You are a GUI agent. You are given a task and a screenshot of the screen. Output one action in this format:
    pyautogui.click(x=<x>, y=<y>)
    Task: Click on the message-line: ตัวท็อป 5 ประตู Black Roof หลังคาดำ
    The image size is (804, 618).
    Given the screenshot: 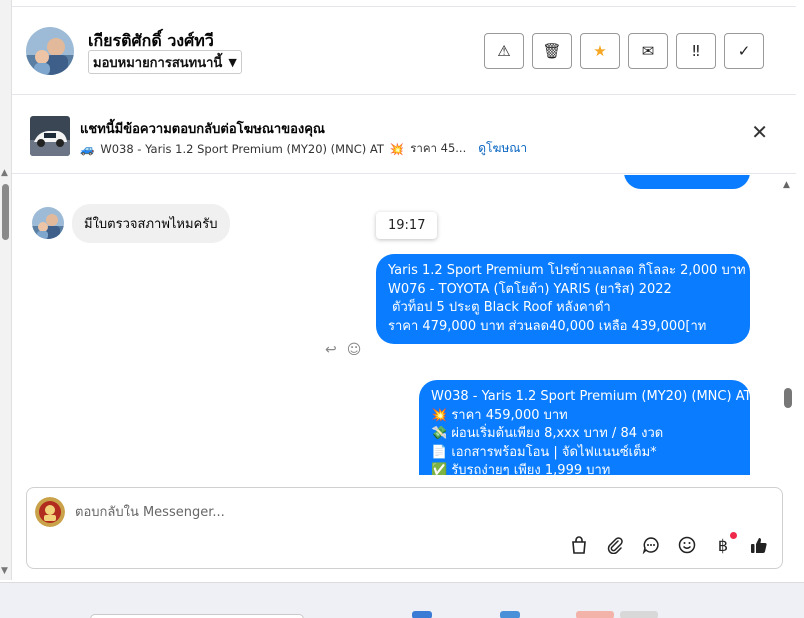 What is the action you would take?
    pyautogui.click(x=501, y=307)
    